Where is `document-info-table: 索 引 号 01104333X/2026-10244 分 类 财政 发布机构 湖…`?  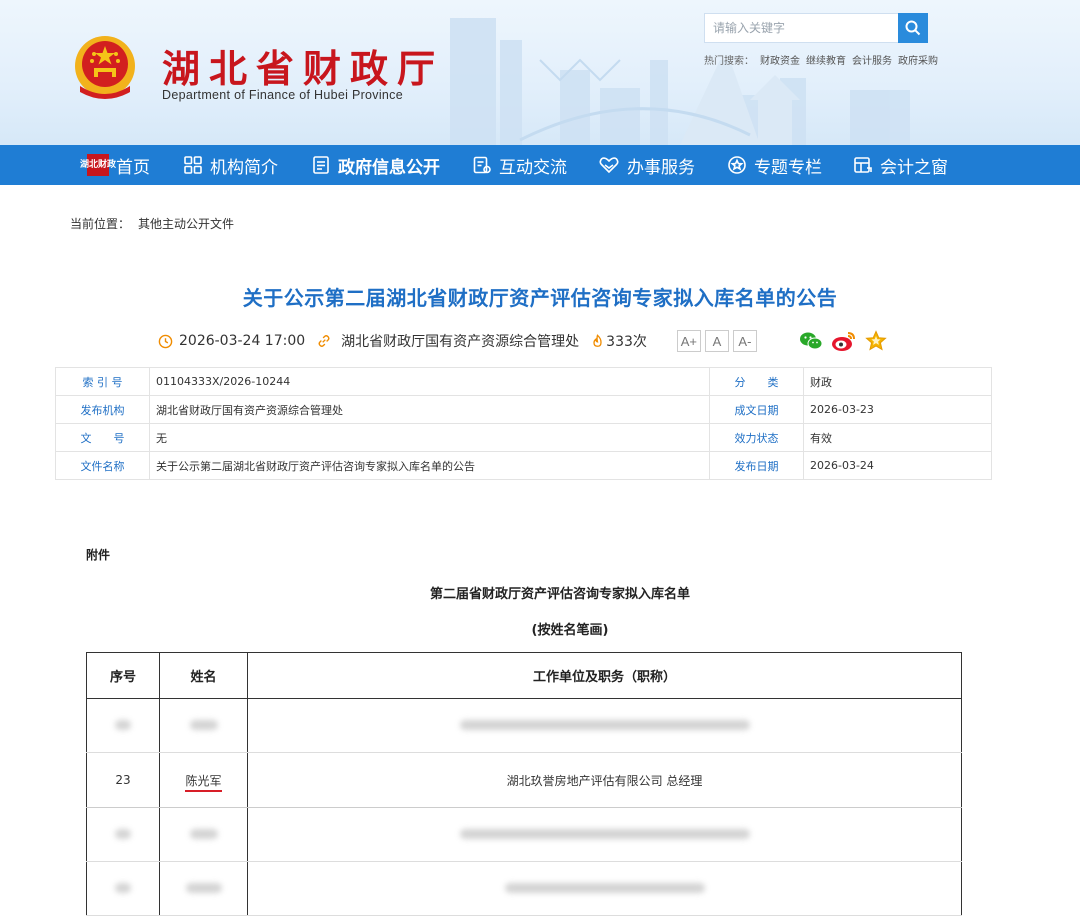
document-info-table: 索 引 号 01104333X/2026-10244 分 类 财政 发布机构 湖… is located at coordinates (523, 423).